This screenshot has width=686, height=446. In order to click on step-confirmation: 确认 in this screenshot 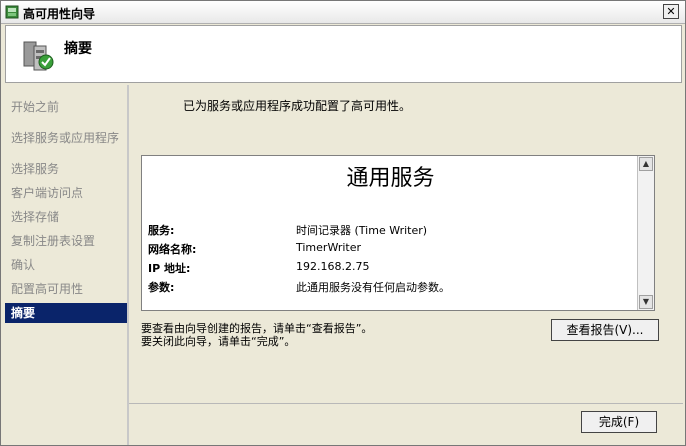, I will do `click(66, 265)`.